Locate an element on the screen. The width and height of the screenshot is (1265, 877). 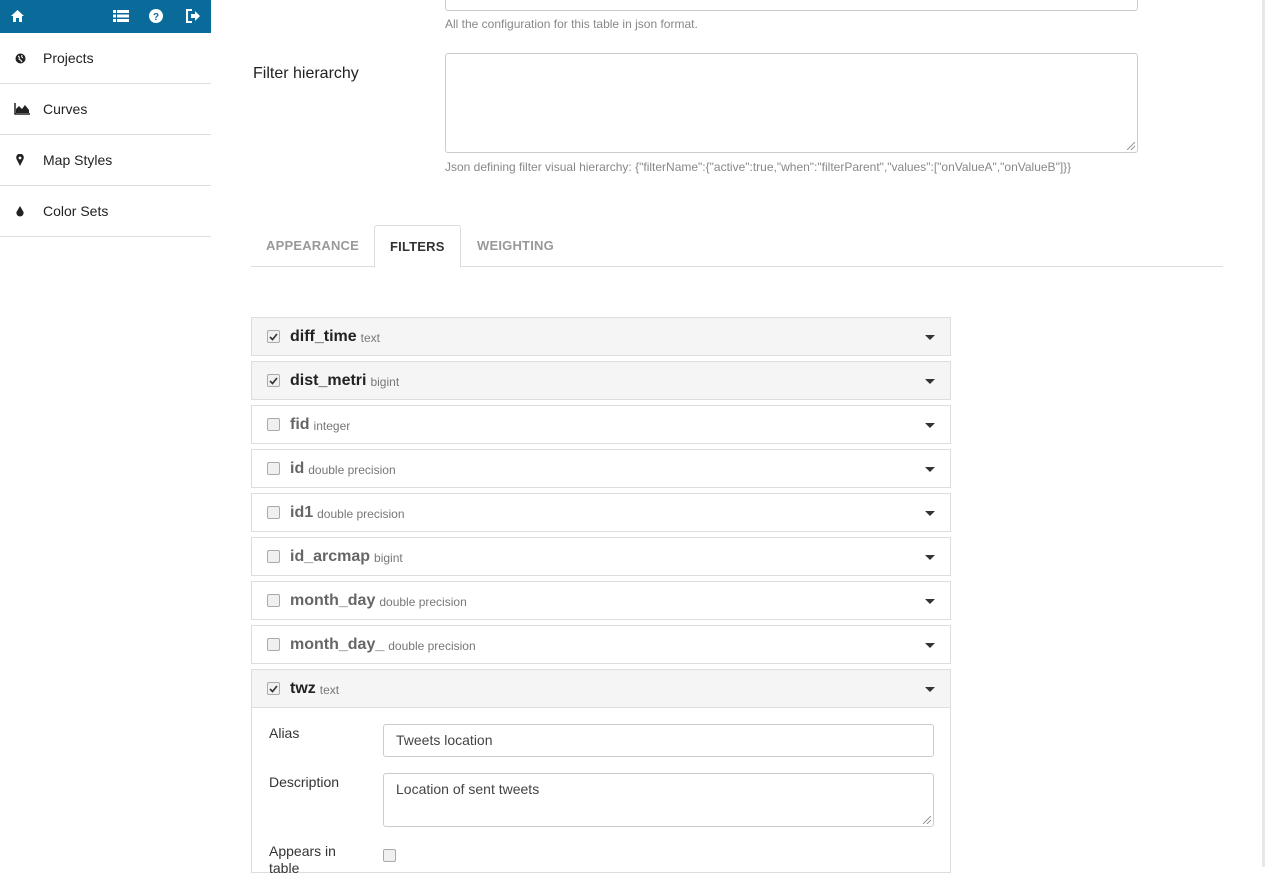
caret-up-icon is located at coordinates (930, 689).